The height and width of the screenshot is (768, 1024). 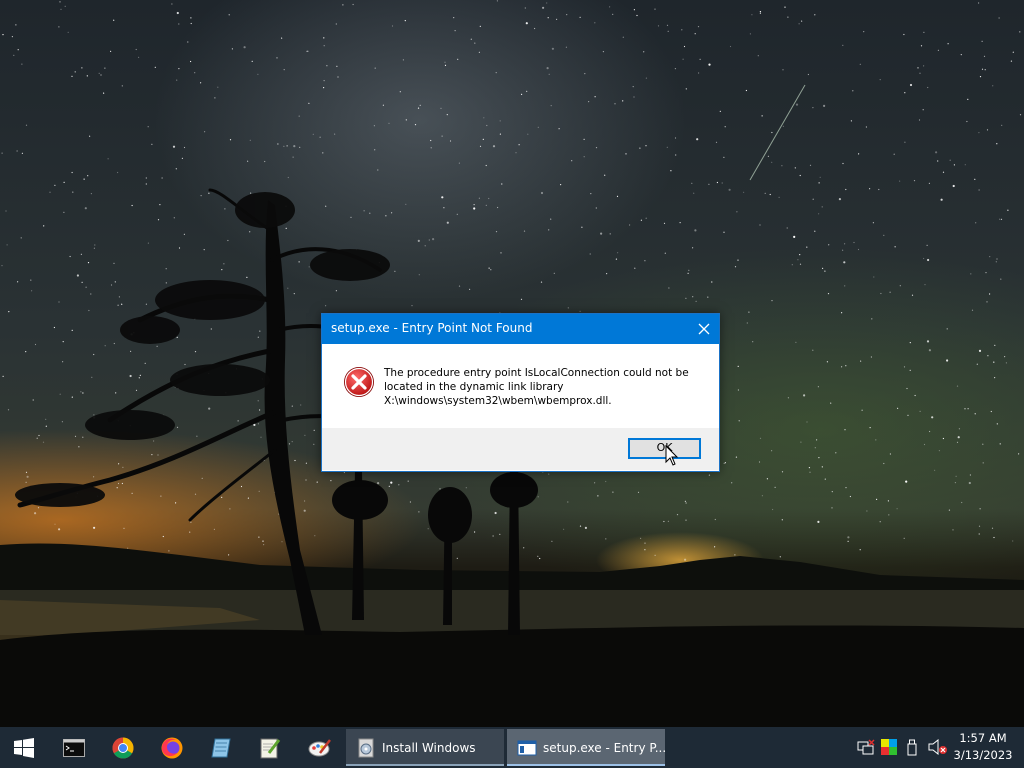 I want to click on taskbar-paint, so click(x=320, y=747).